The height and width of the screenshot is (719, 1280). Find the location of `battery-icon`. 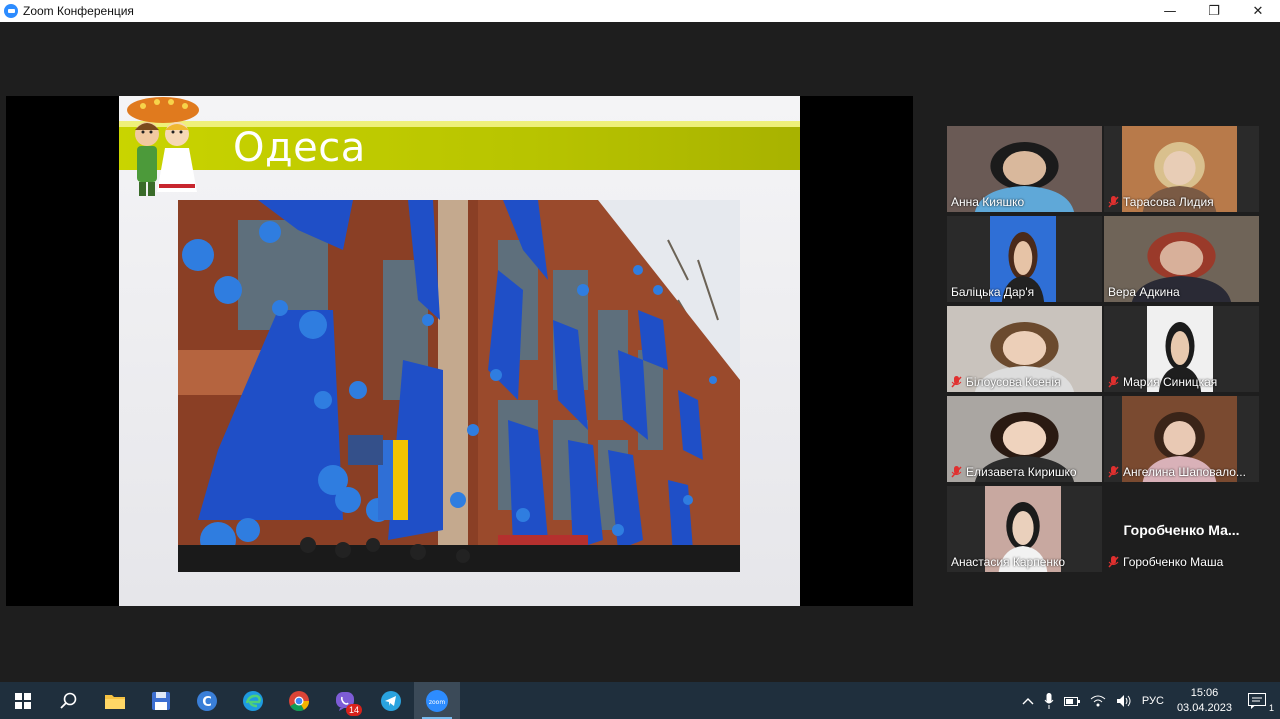

battery-icon is located at coordinates (1072, 700).